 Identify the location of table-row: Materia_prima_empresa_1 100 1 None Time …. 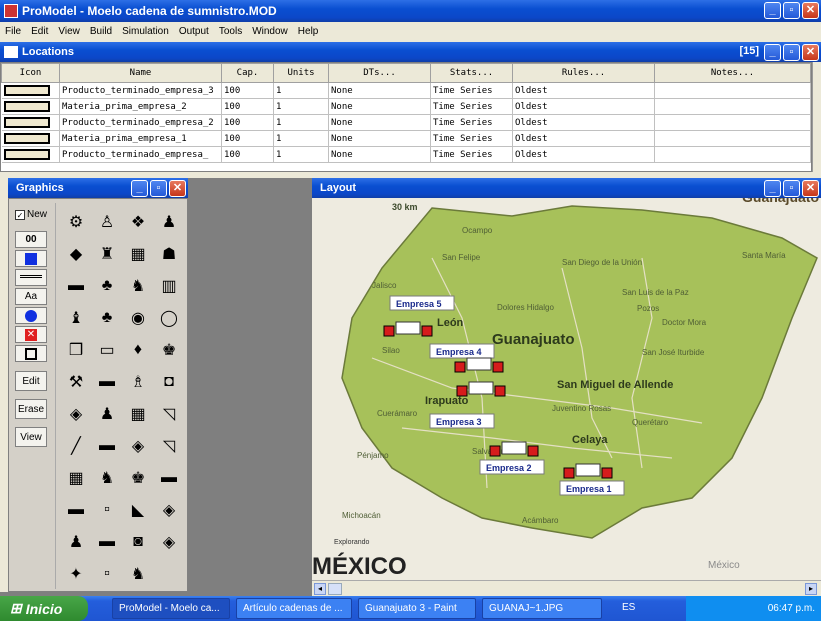
(406, 138).